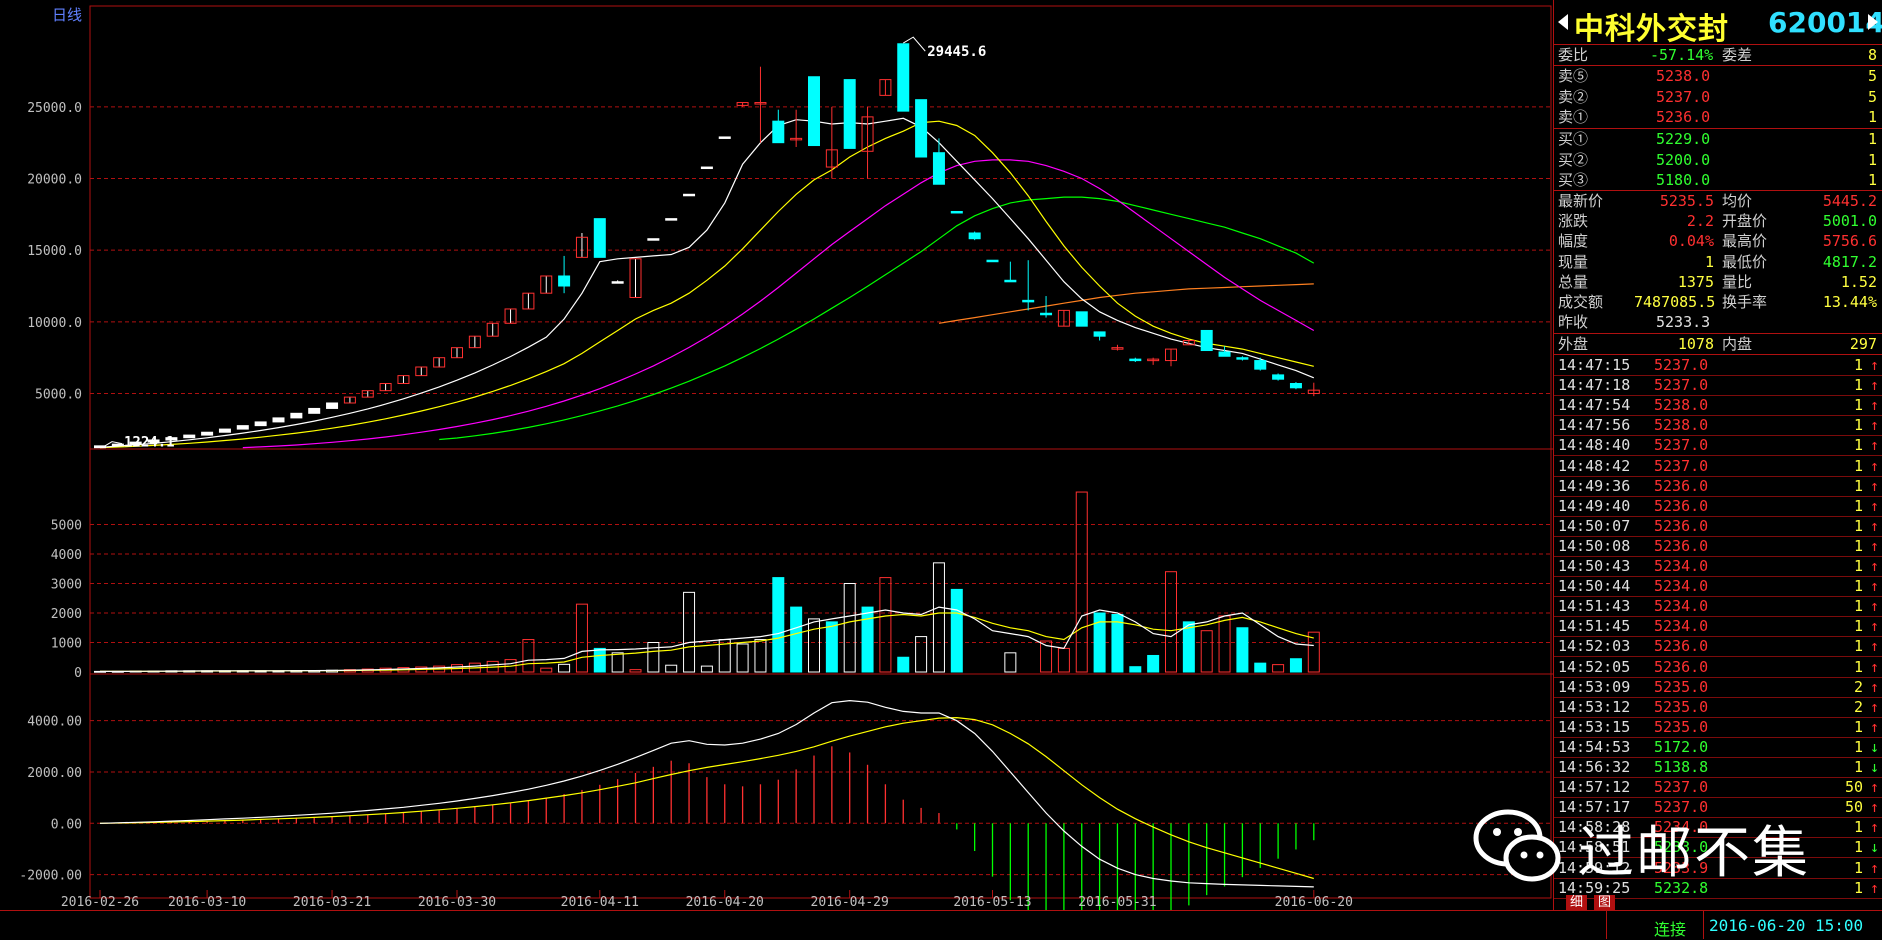  What do you see at coordinates (54, 773) in the screenshot?
I see `macd-tick-label: 2000.00` at bounding box center [54, 773].